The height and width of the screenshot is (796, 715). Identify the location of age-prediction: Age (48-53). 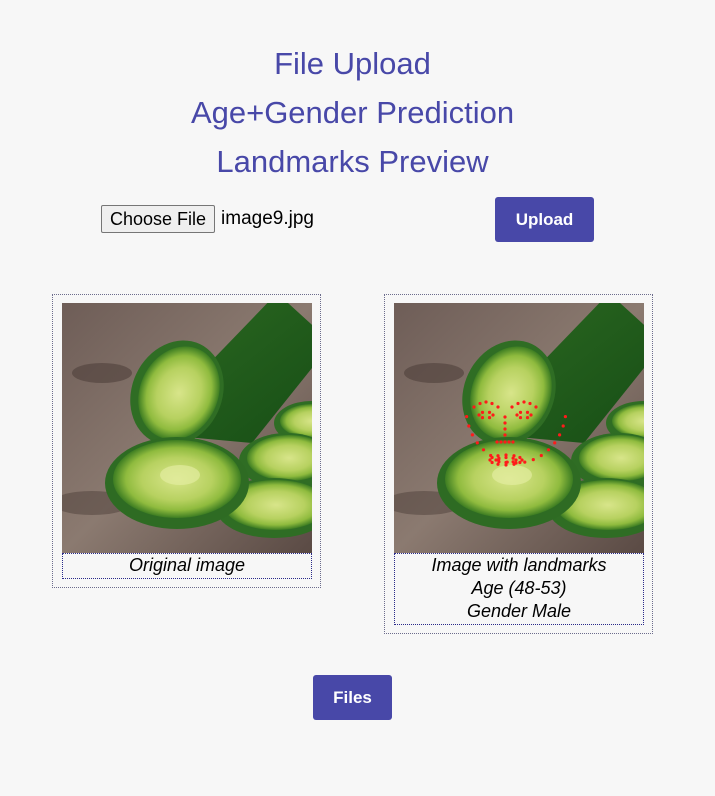
(519, 588).